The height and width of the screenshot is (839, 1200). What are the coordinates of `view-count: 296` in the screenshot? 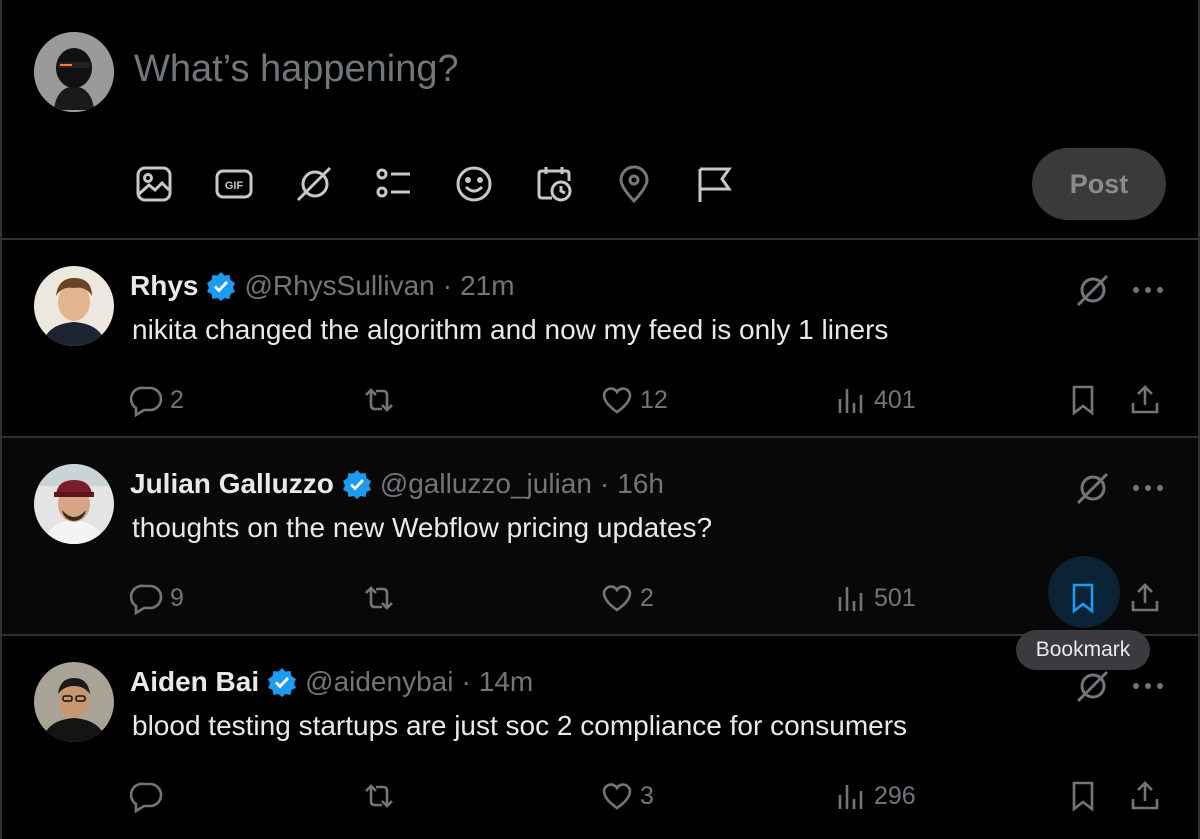 It's located at (895, 795).